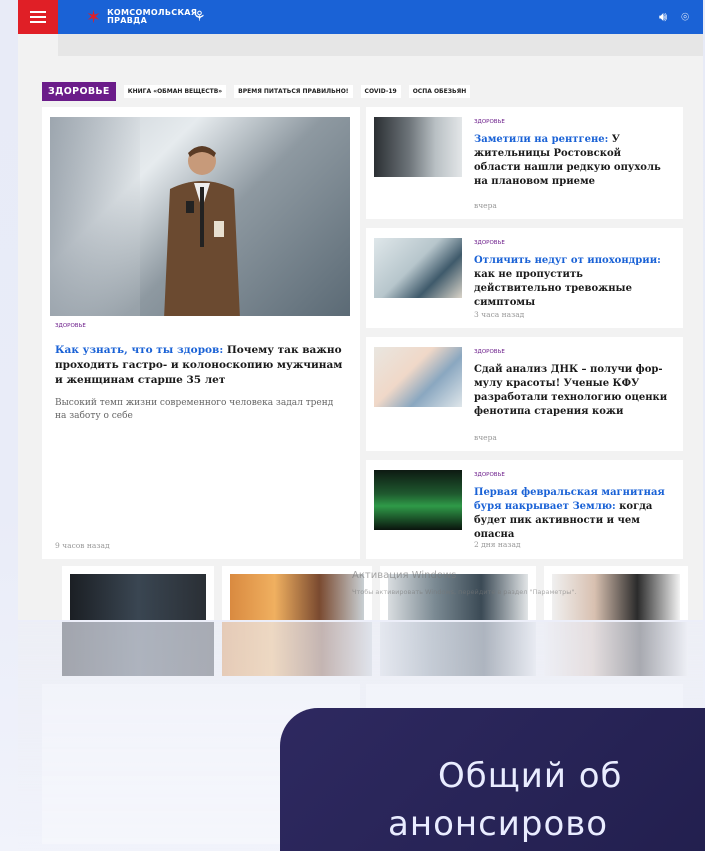  Describe the element at coordinates (138, 597) in the screenshot. I see `man-in-cap-image` at that location.